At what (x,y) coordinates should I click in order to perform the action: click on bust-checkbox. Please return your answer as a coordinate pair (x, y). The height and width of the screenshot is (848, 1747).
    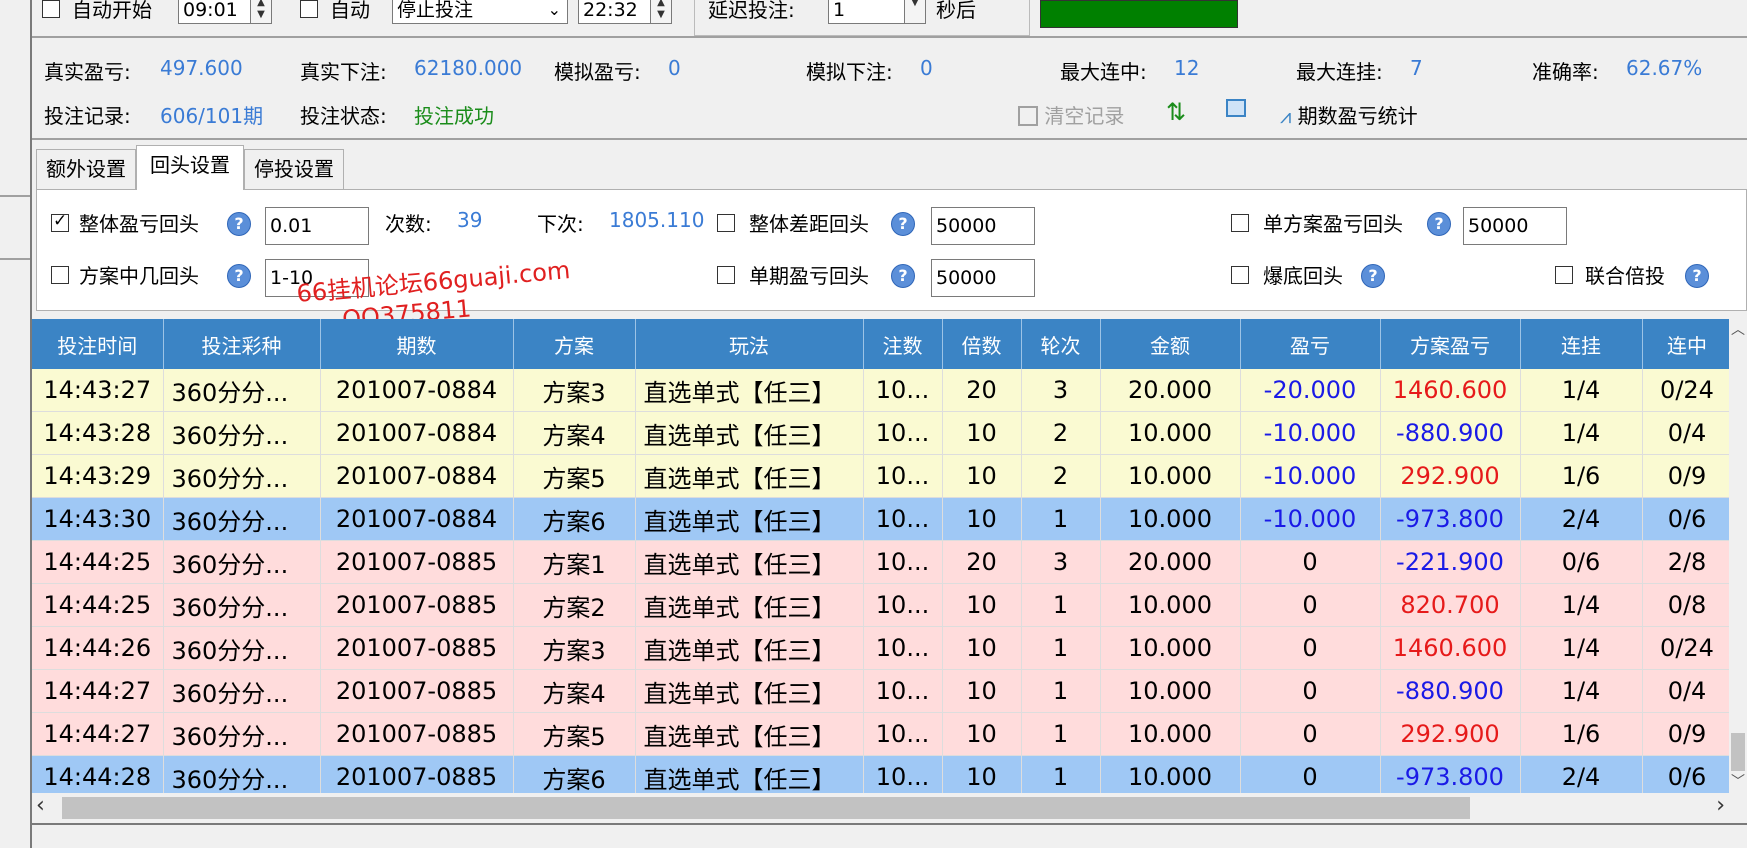
    Looking at the image, I should click on (1240, 275).